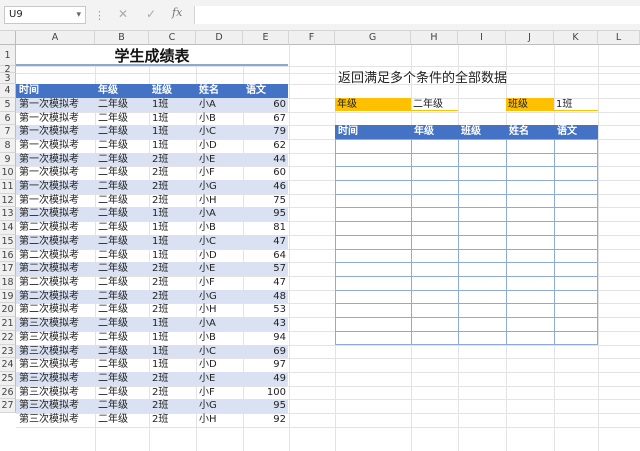 This screenshot has height=451, width=640. What do you see at coordinates (123, 14) in the screenshot?
I see `cancel-icon: ✕` at bounding box center [123, 14].